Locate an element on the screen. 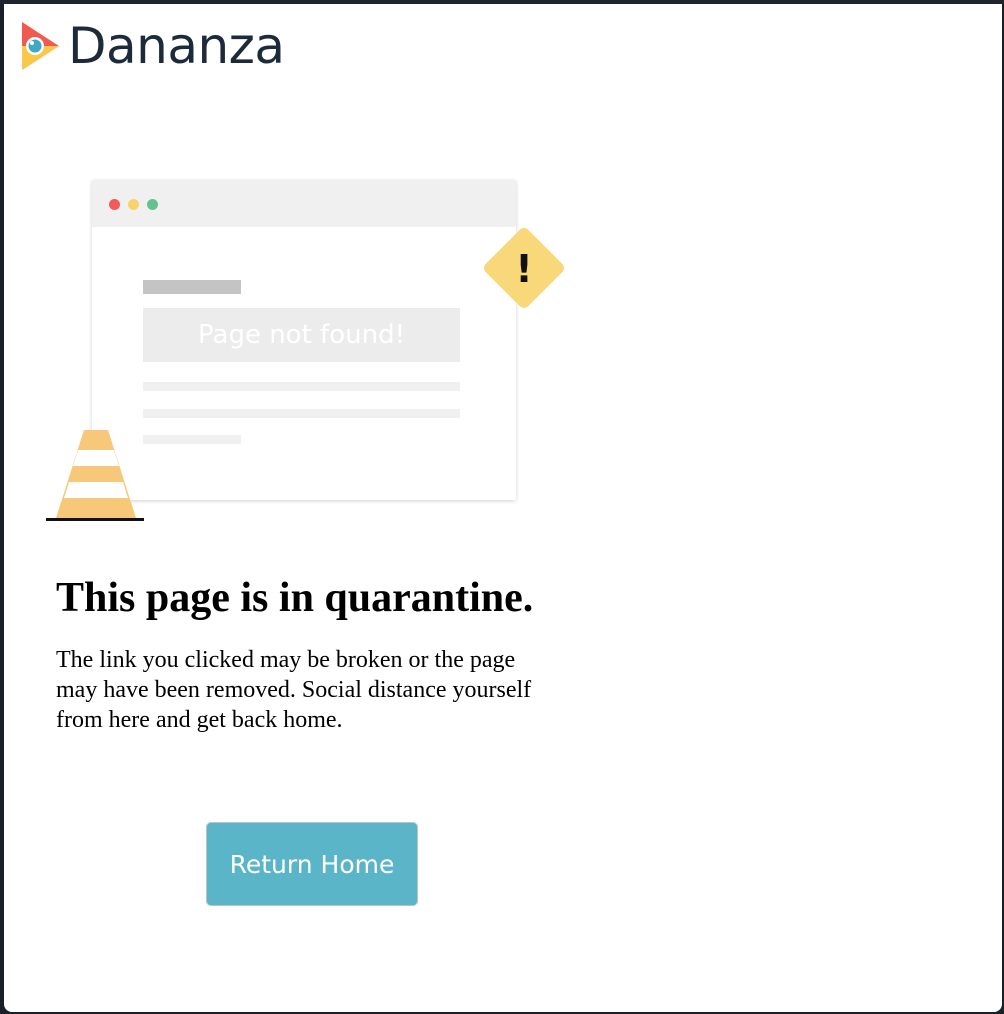  page-not-found-text: Page not found! is located at coordinates (301, 335).